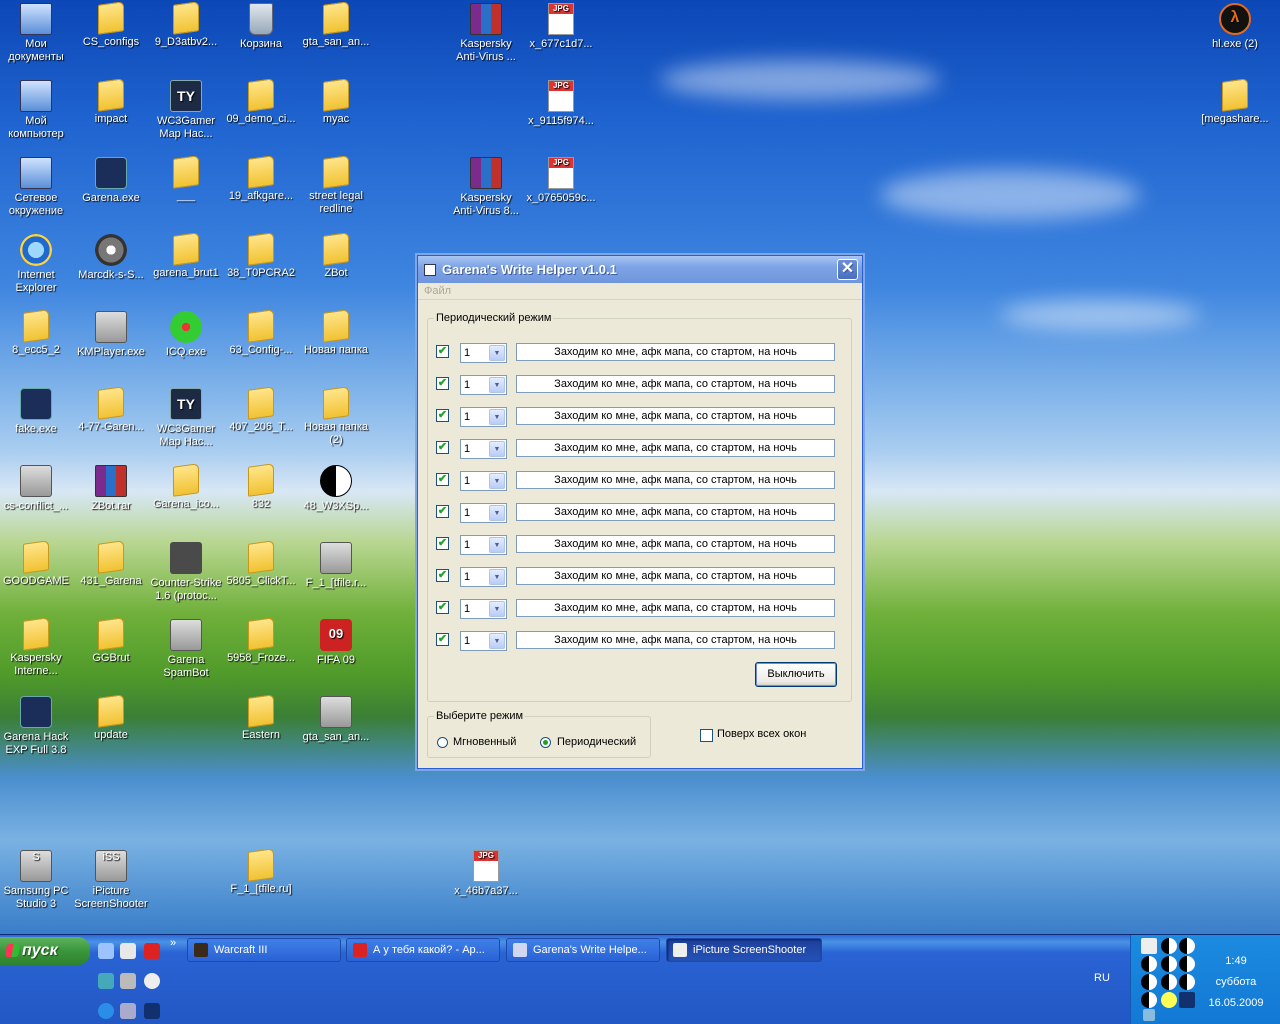  What do you see at coordinates (37, 264) in the screenshot?
I see `desktop-icon: Internet Explorer` at bounding box center [37, 264].